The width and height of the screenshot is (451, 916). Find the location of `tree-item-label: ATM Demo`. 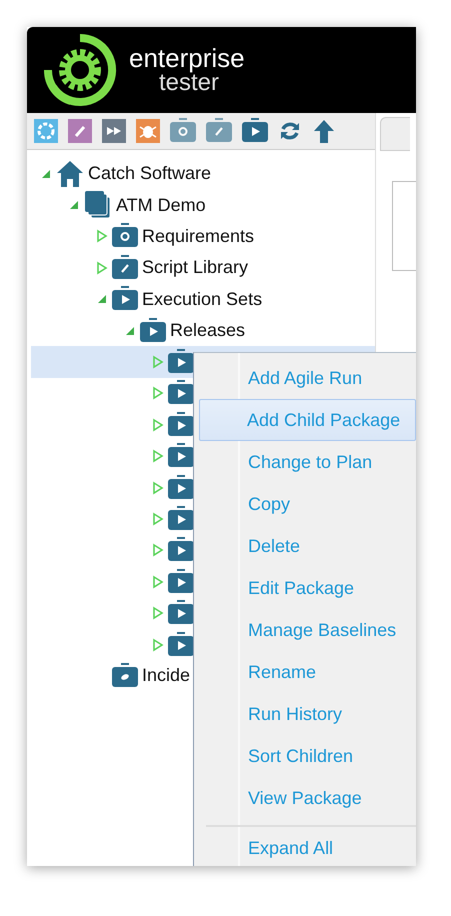

tree-item-label: ATM Demo is located at coordinates (161, 205).